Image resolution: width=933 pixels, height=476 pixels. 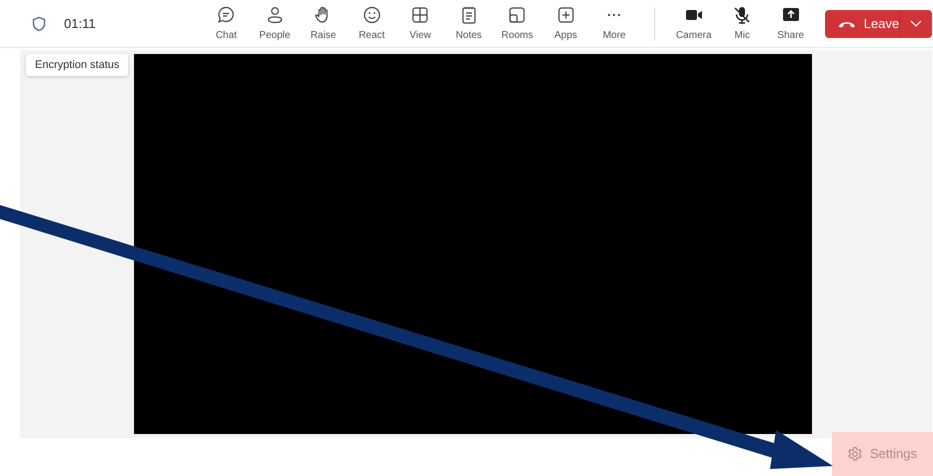 What do you see at coordinates (847, 24) in the screenshot?
I see `hang-up-icon` at bounding box center [847, 24].